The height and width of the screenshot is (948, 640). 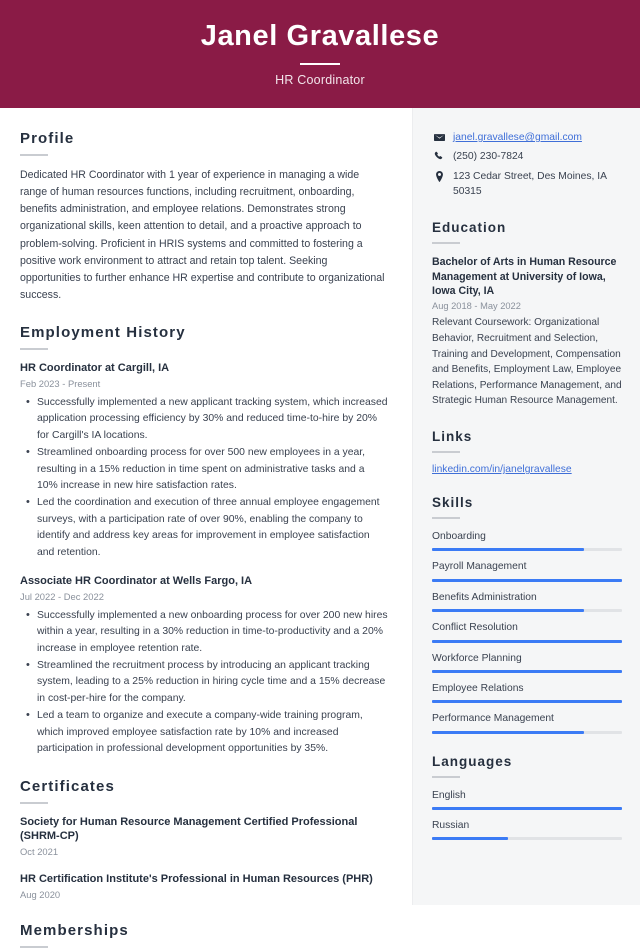 I want to click on skill-label: Performance Management, so click(x=493, y=719).